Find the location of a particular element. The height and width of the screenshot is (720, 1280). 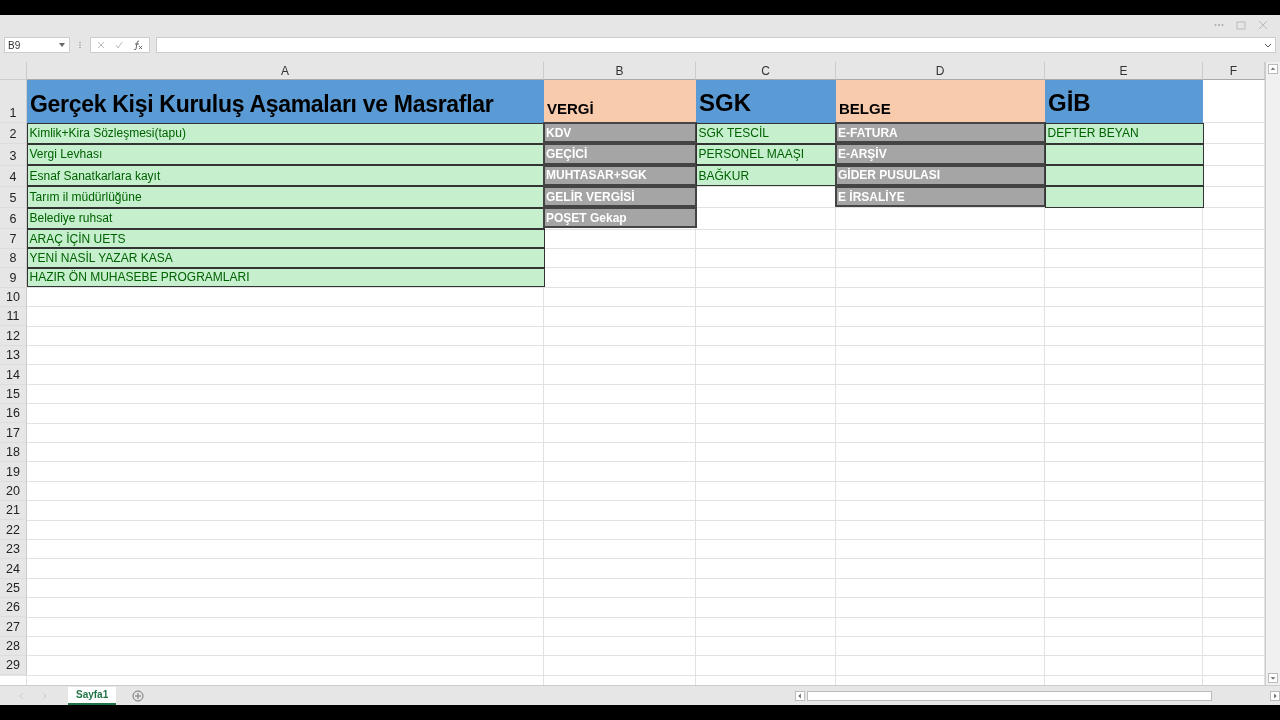

next-sheet-icon is located at coordinates (44, 695).